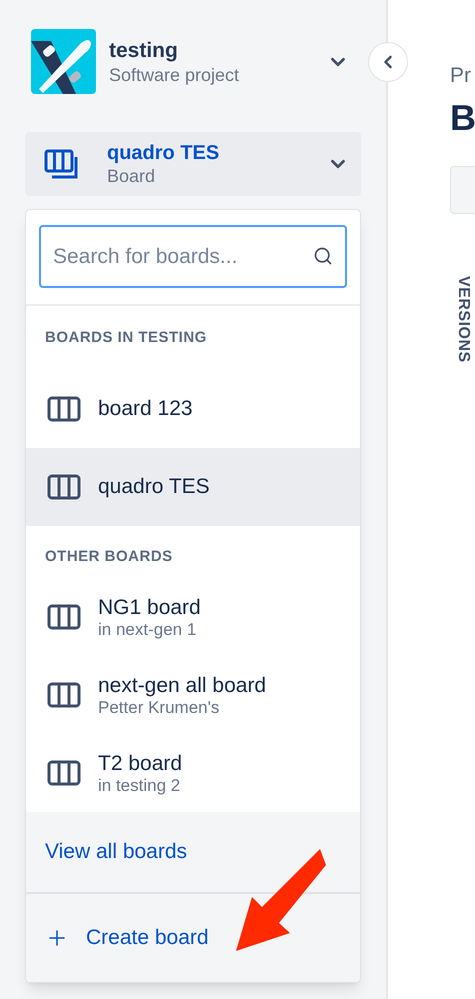 This screenshot has height=999, width=475. What do you see at coordinates (109, 556) in the screenshot?
I see `section-heading: OTHER BOARDS` at bounding box center [109, 556].